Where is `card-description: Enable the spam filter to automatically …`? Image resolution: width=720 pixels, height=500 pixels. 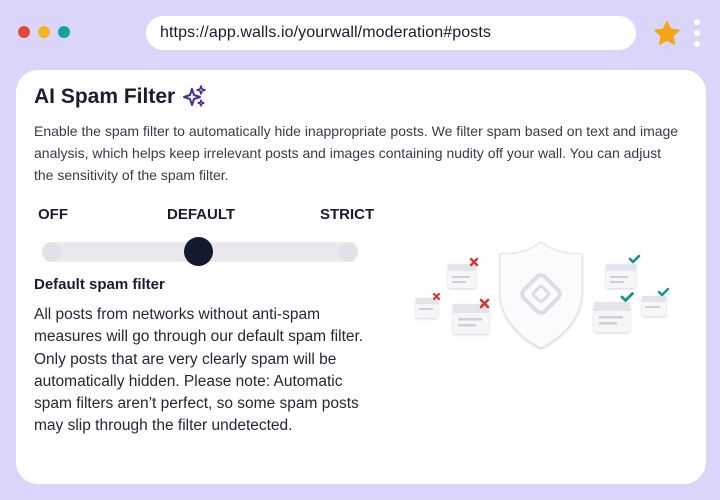 card-description: Enable the spam filter to automatically … is located at coordinates (356, 153).